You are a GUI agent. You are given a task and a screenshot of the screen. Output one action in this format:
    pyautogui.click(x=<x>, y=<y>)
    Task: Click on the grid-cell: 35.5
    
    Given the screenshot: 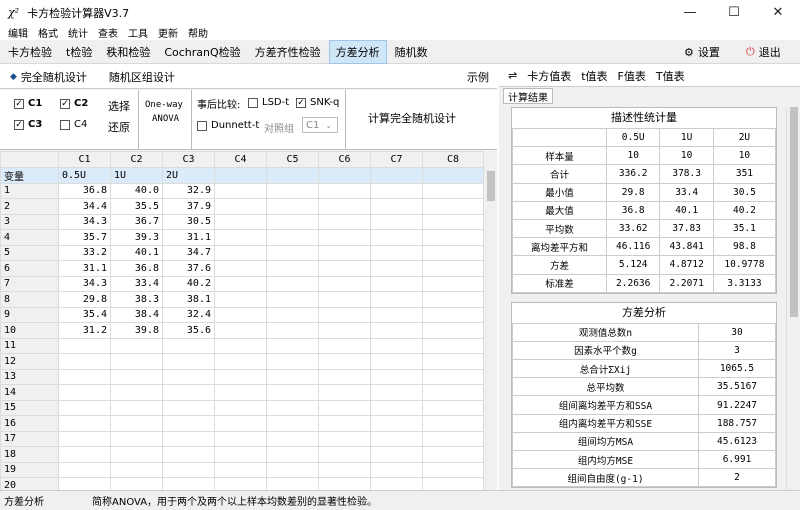 What is the action you would take?
    pyautogui.click(x=136, y=206)
    